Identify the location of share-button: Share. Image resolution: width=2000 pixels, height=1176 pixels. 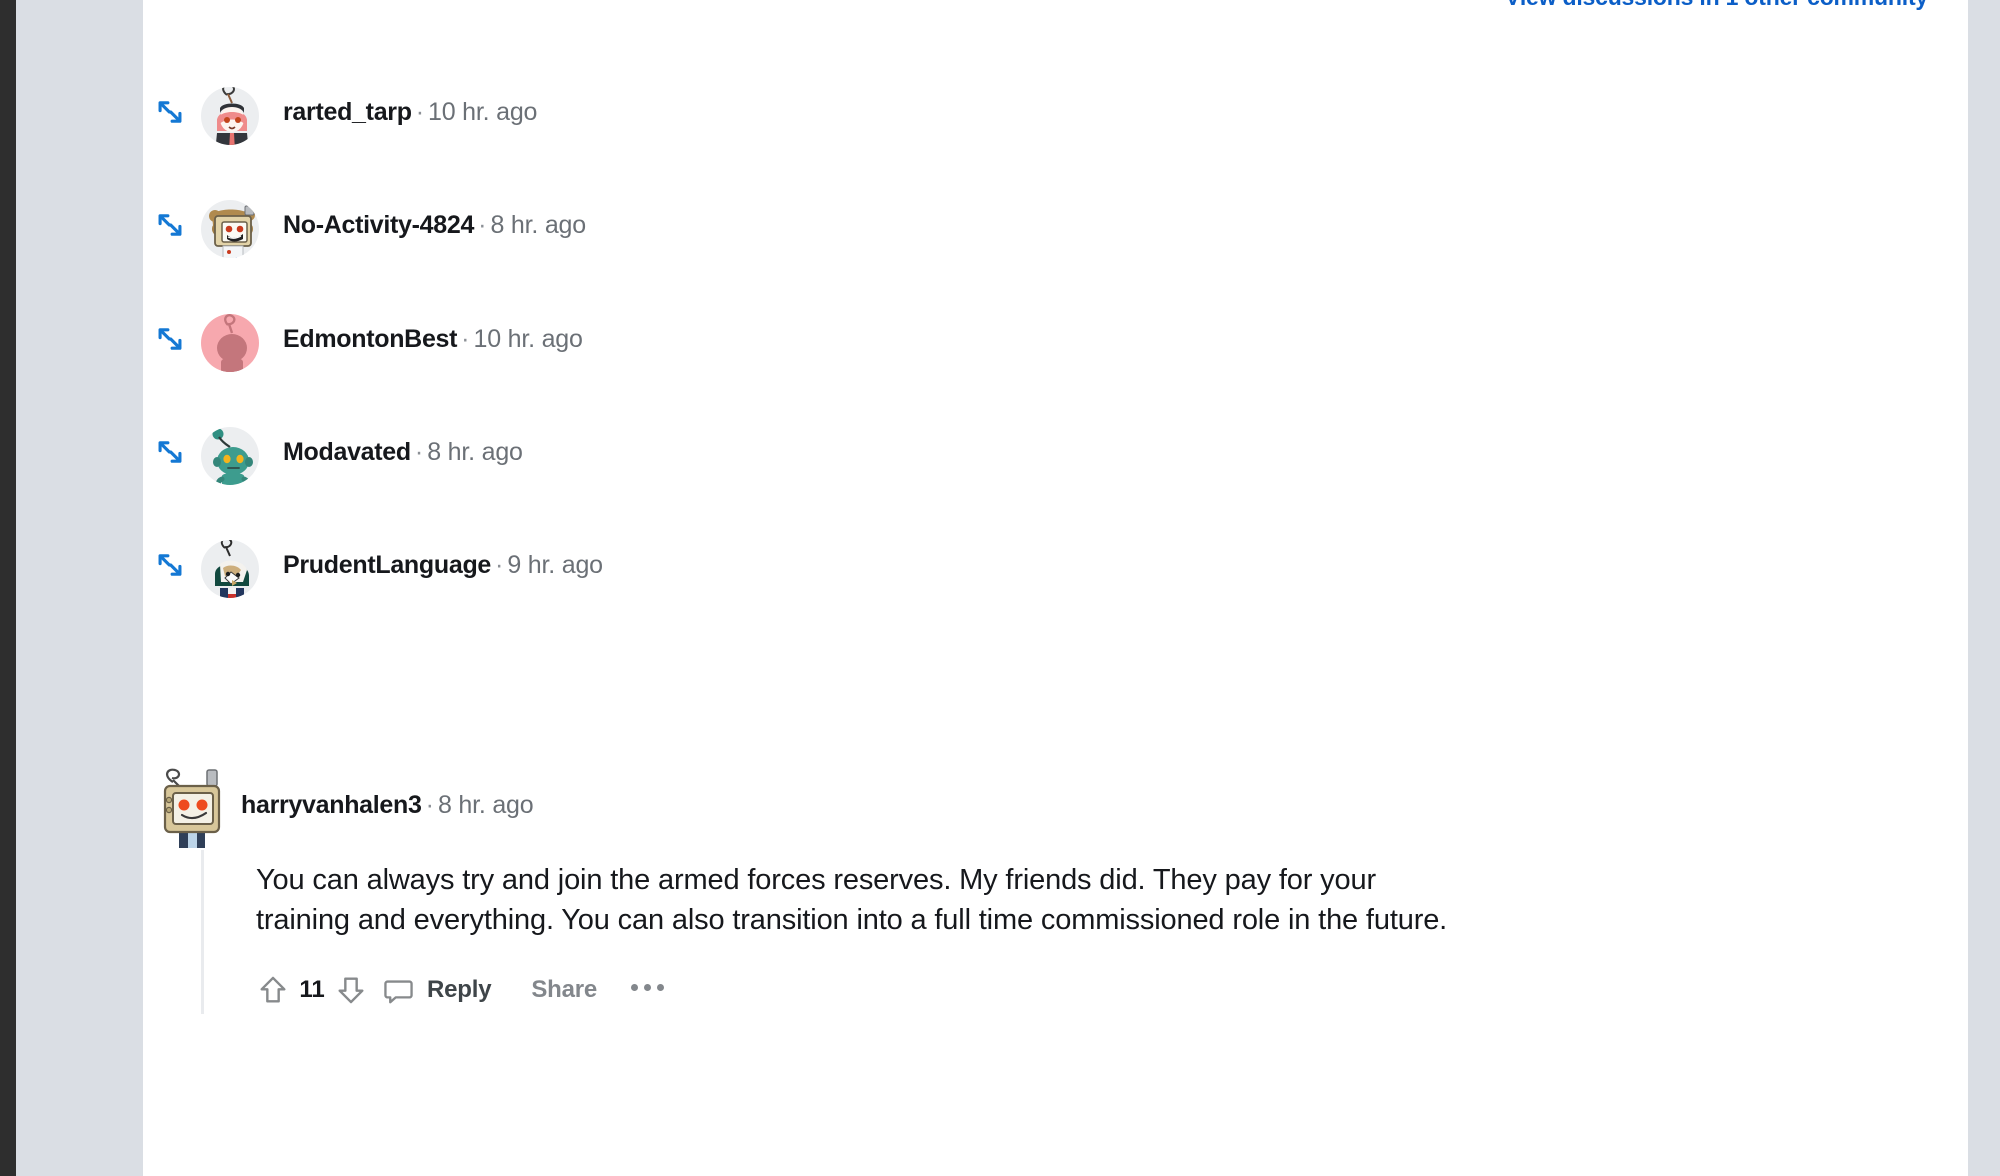
(564, 990).